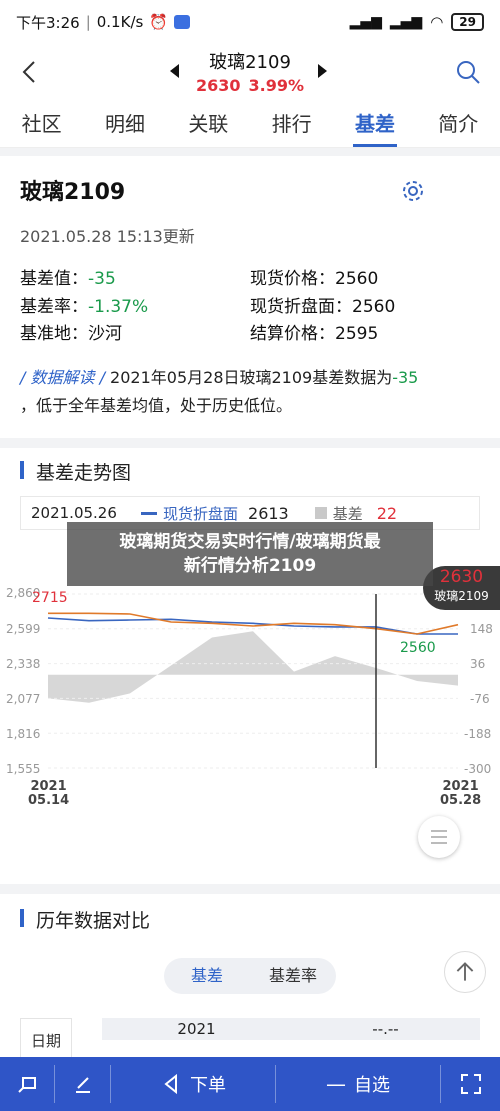 The image size is (500, 1111). Describe the element at coordinates (193, 1084) in the screenshot. I see `order-button: 下单` at that location.